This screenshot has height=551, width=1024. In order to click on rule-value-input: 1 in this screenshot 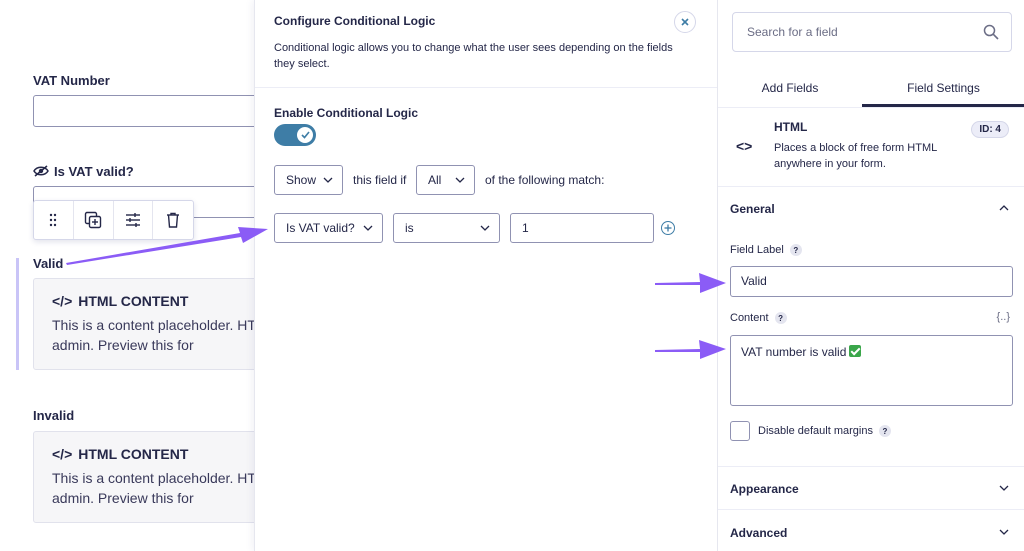, I will do `click(582, 228)`.